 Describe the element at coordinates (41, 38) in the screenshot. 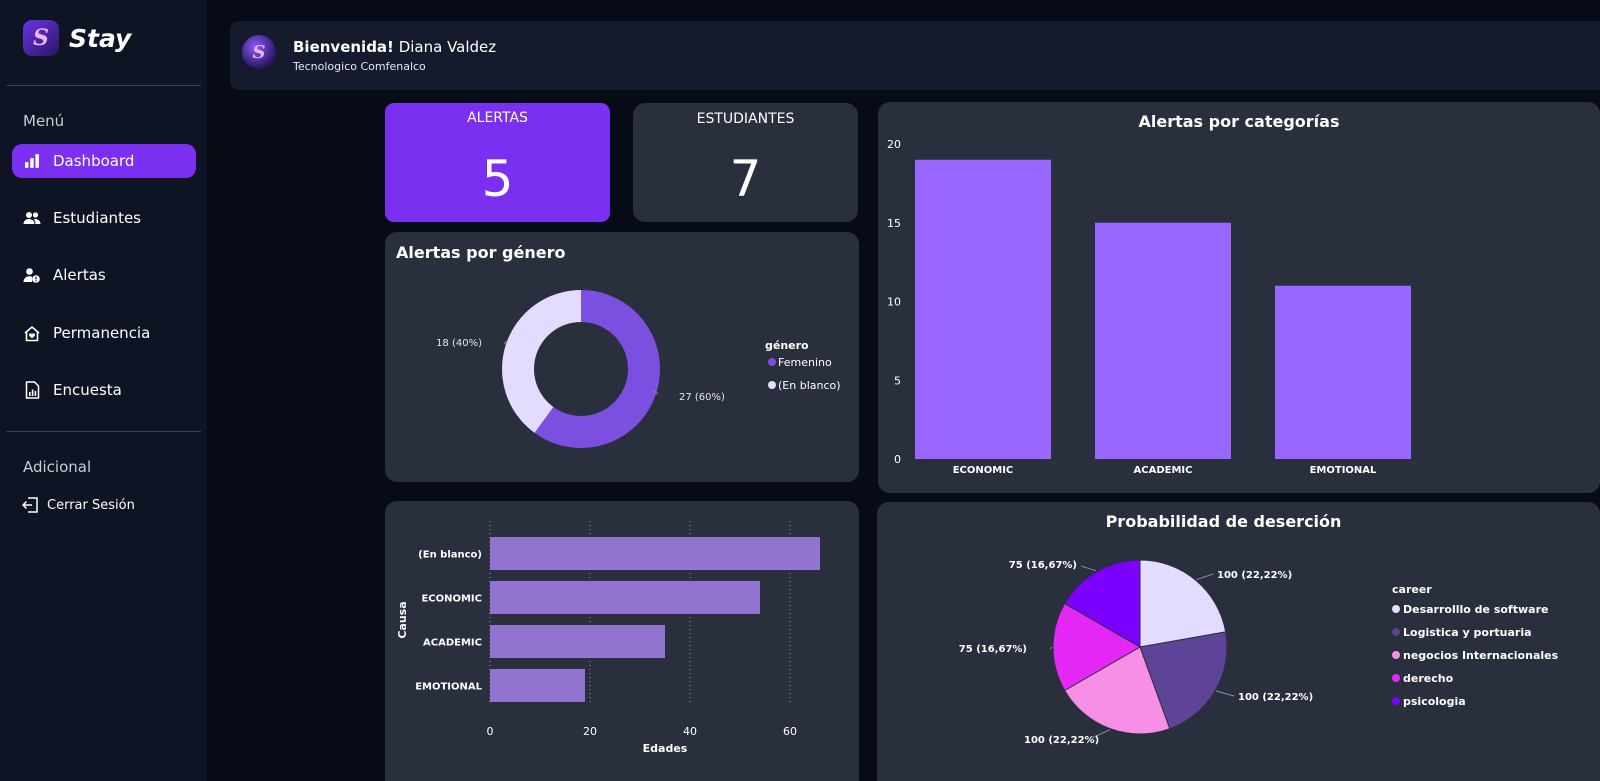

I see `logo-icon: S` at that location.